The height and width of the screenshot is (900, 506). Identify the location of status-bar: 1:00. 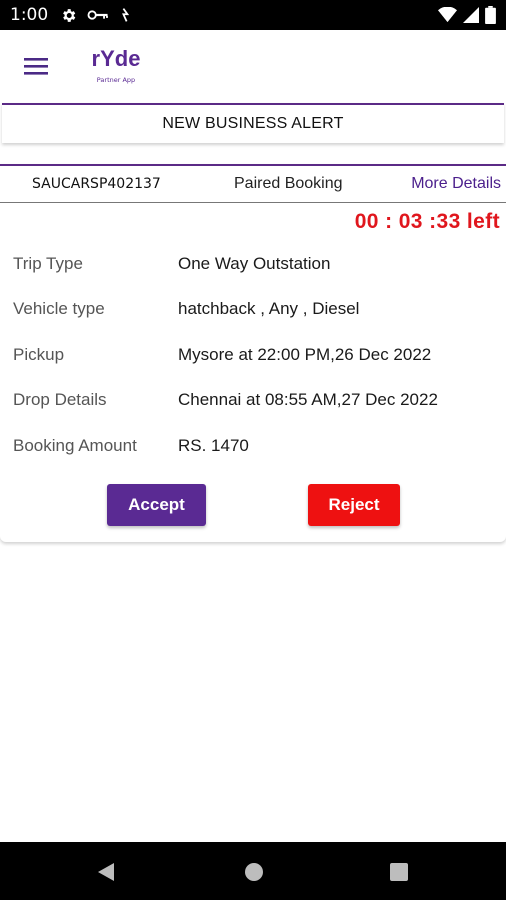
(253, 15).